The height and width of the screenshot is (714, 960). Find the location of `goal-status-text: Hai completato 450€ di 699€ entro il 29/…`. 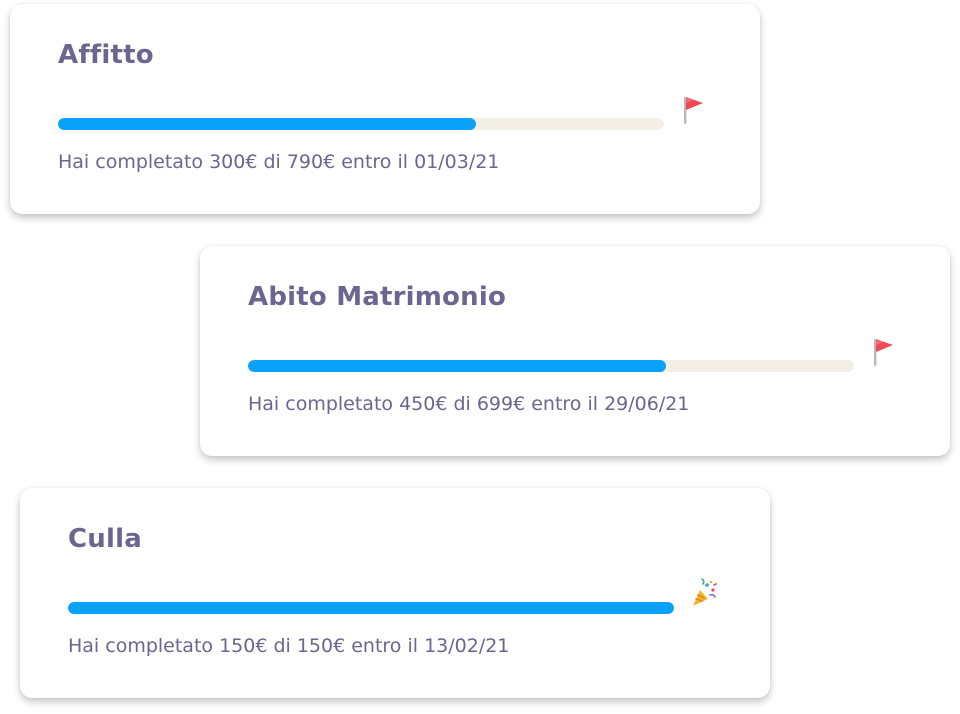

goal-status-text: Hai completato 450€ di 699€ entro il 29/… is located at coordinates (469, 404).